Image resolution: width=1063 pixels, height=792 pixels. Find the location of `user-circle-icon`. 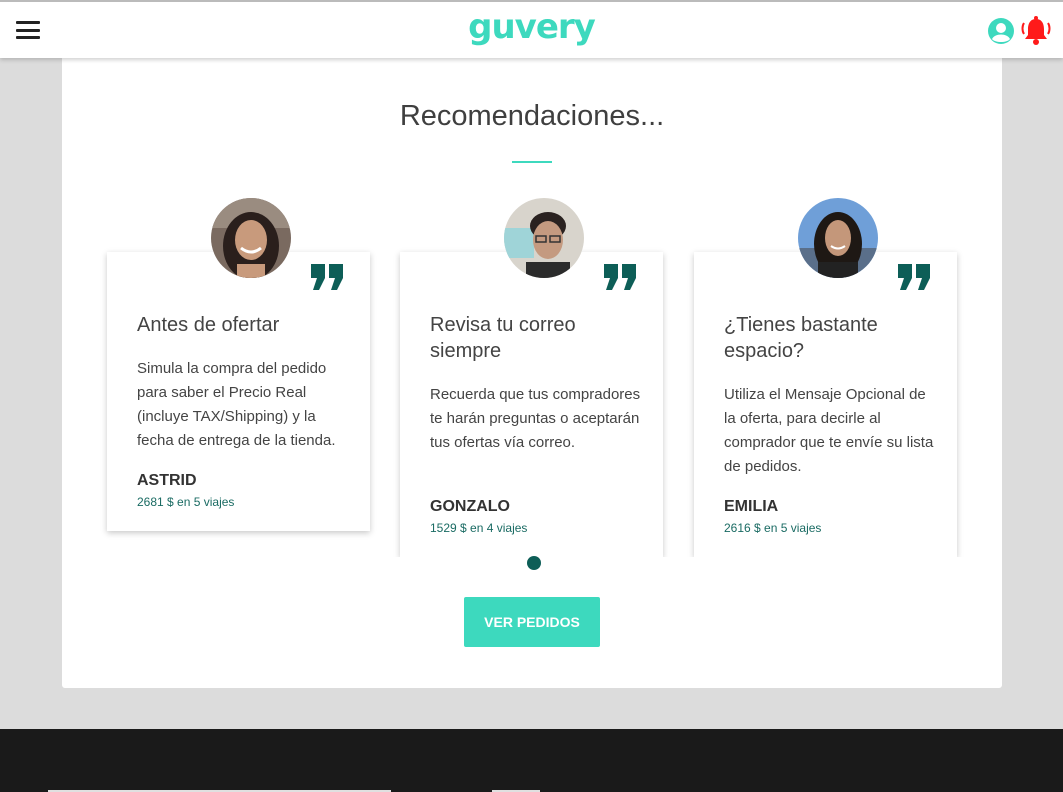

user-circle-icon is located at coordinates (1001, 31).